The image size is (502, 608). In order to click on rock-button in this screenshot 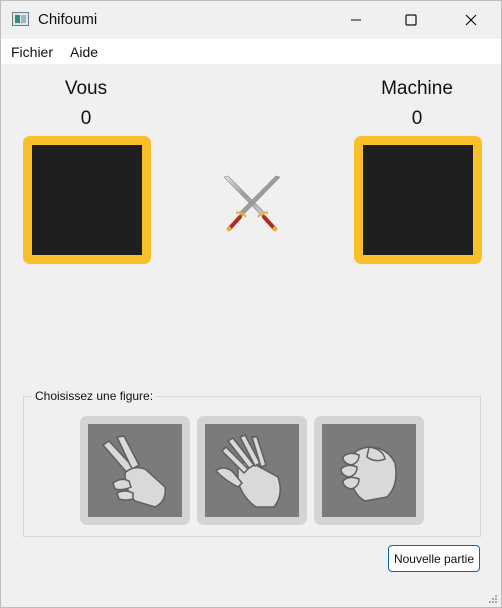, I will do `click(369, 470)`.